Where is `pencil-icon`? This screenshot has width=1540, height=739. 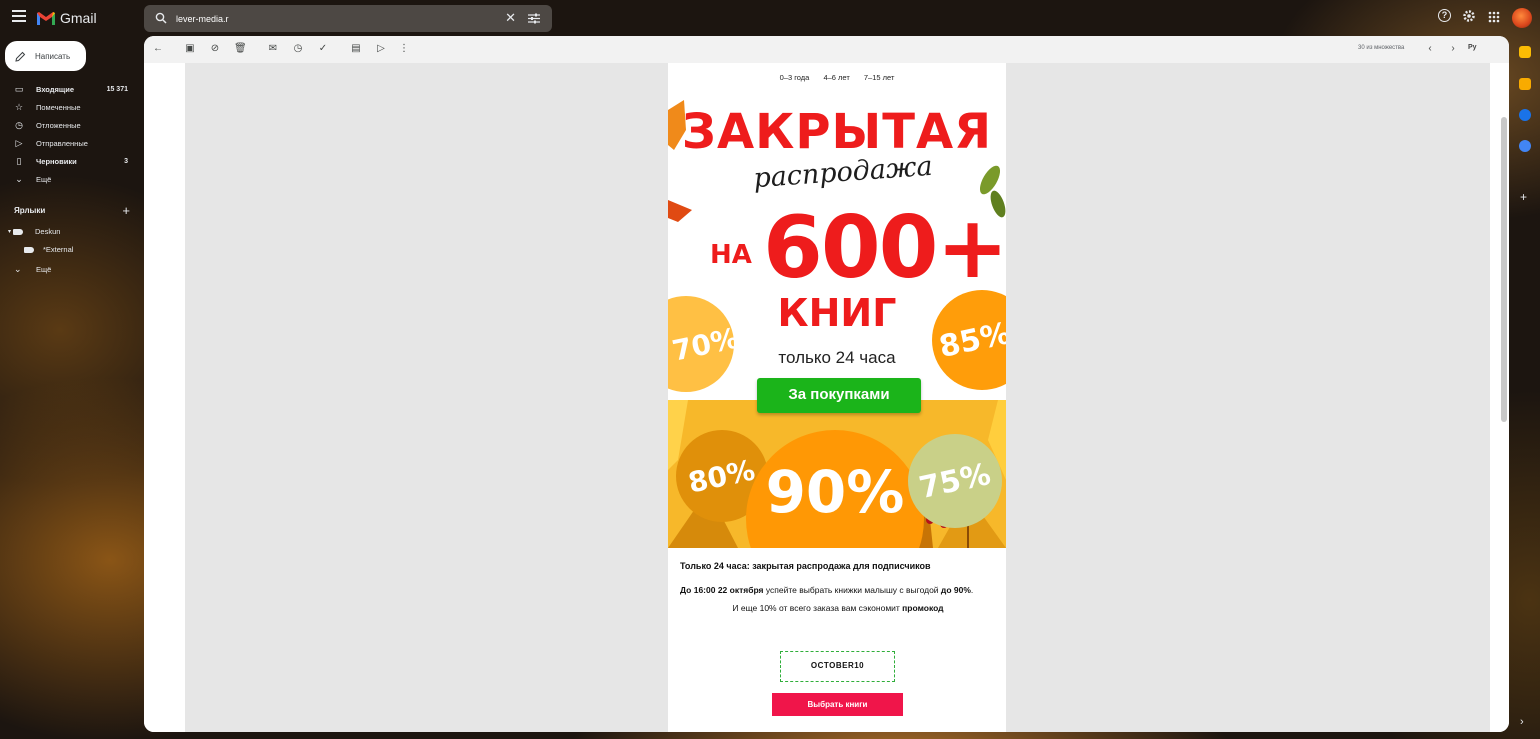
pencil-icon is located at coordinates (20, 56).